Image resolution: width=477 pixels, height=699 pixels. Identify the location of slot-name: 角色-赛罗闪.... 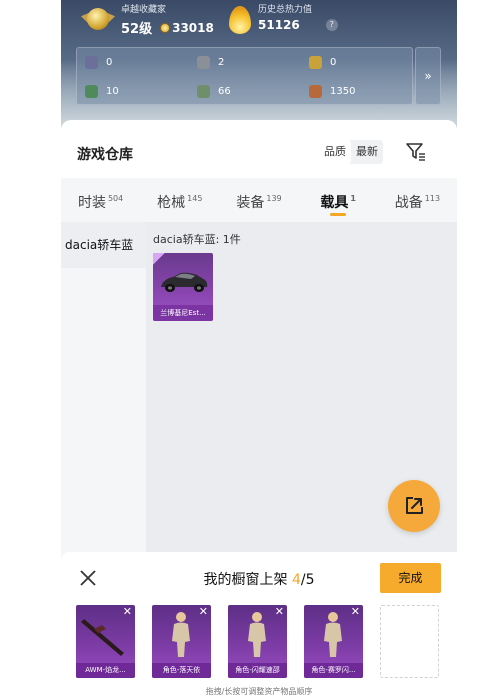
(333, 670).